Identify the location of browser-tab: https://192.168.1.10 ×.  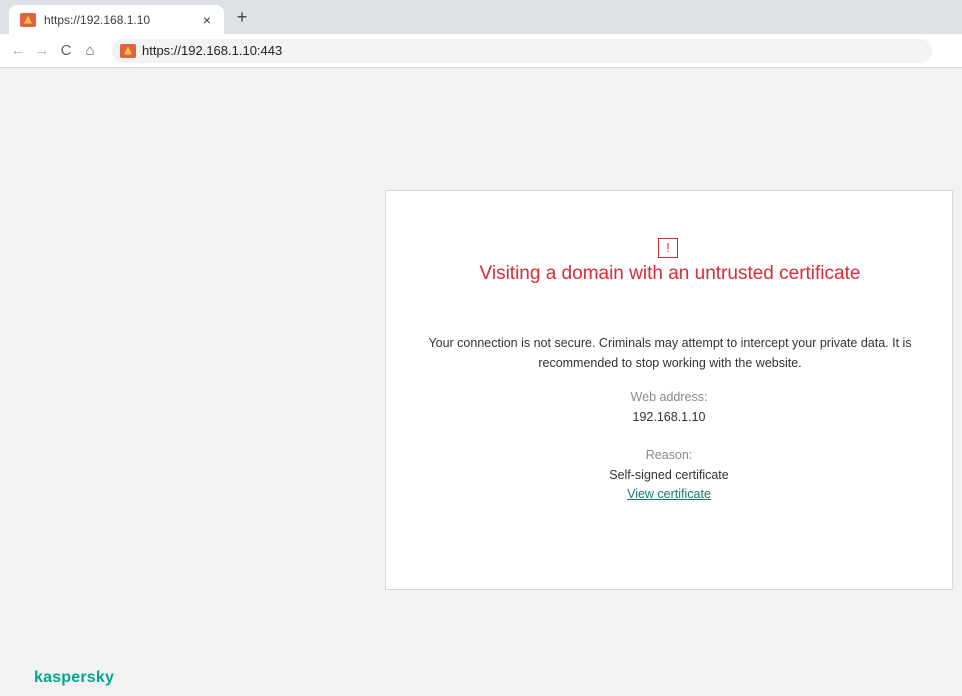
(116, 19).